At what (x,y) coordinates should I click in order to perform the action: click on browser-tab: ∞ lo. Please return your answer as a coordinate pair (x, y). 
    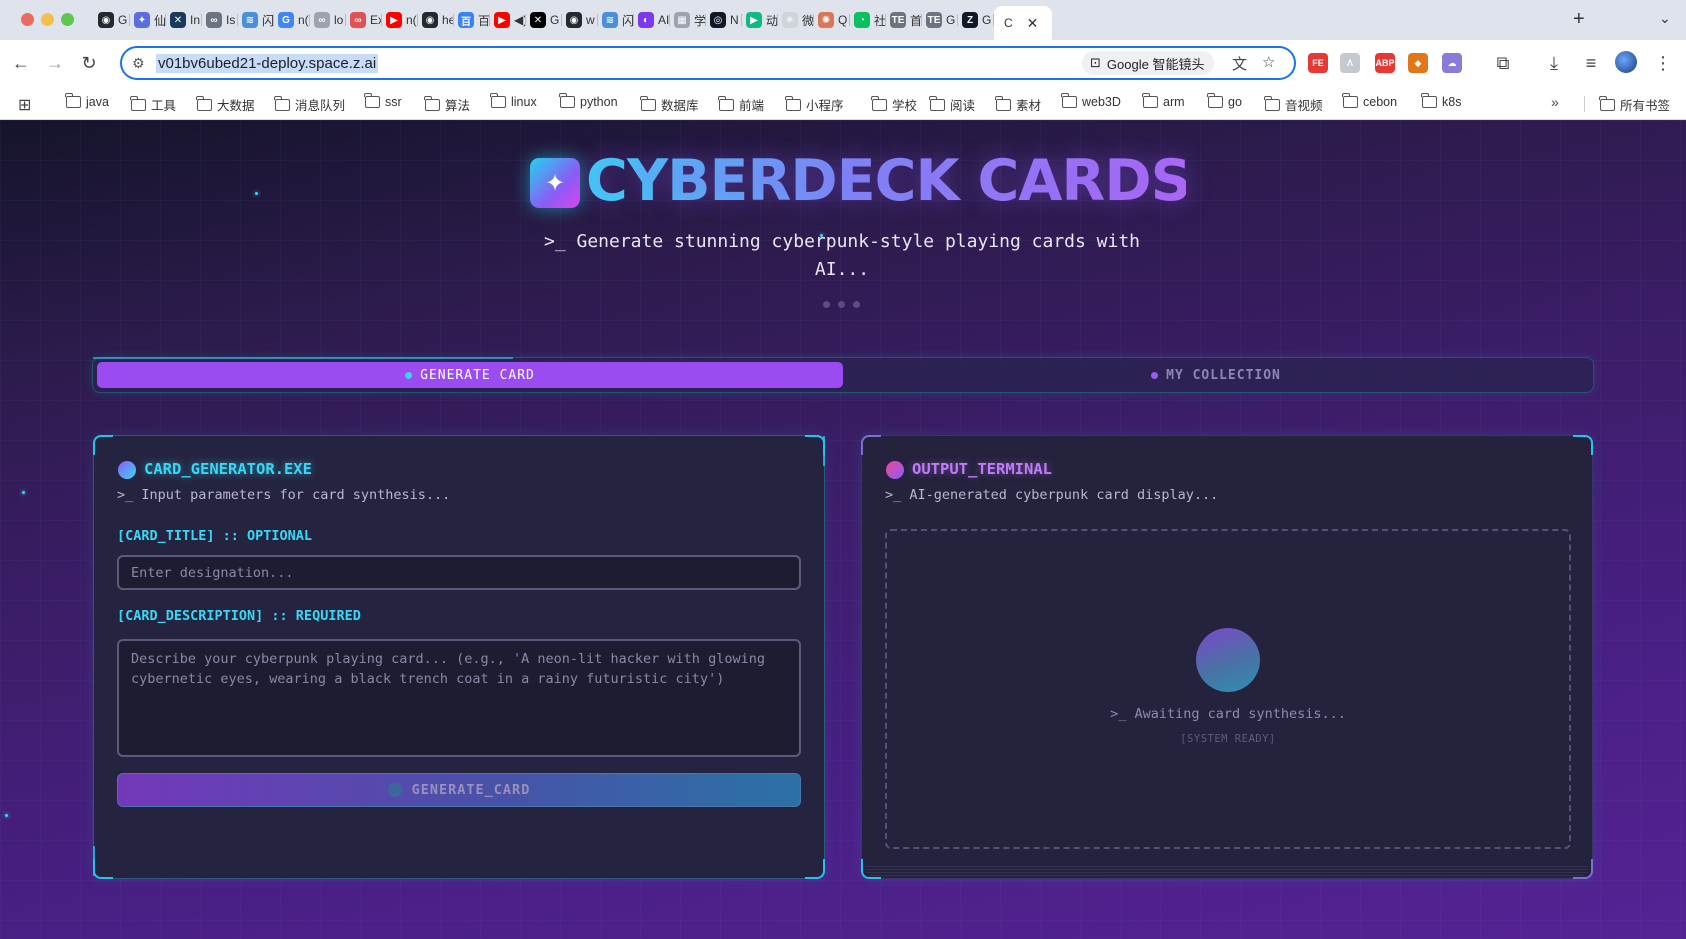
    Looking at the image, I should click on (328, 20).